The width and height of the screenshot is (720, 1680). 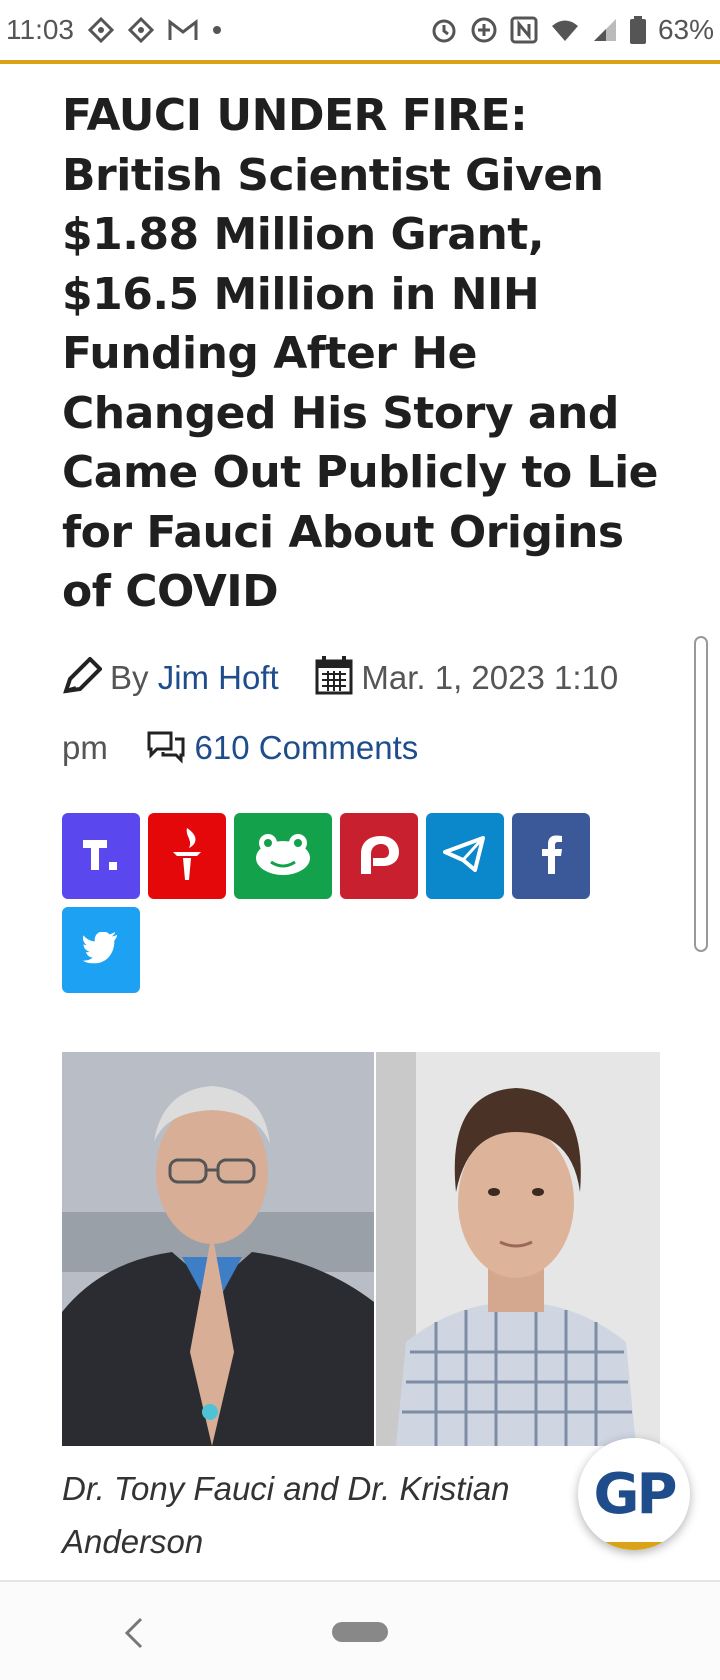 I want to click on system-nav-bar, so click(x=360, y=1631).